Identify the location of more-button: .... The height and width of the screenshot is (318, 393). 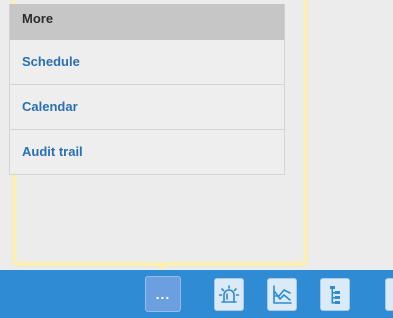
(163, 294).